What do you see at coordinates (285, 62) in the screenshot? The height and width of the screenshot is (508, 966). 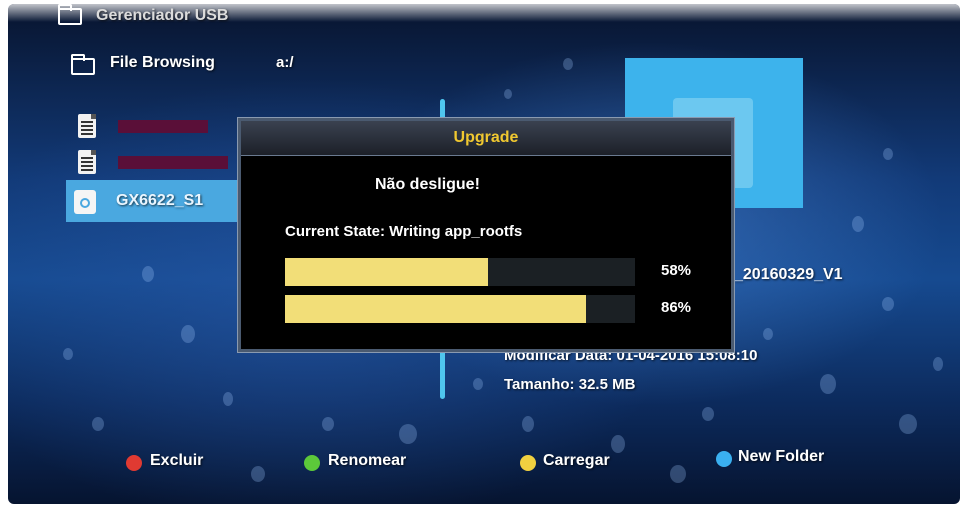 I see `current-path: a:/` at bounding box center [285, 62].